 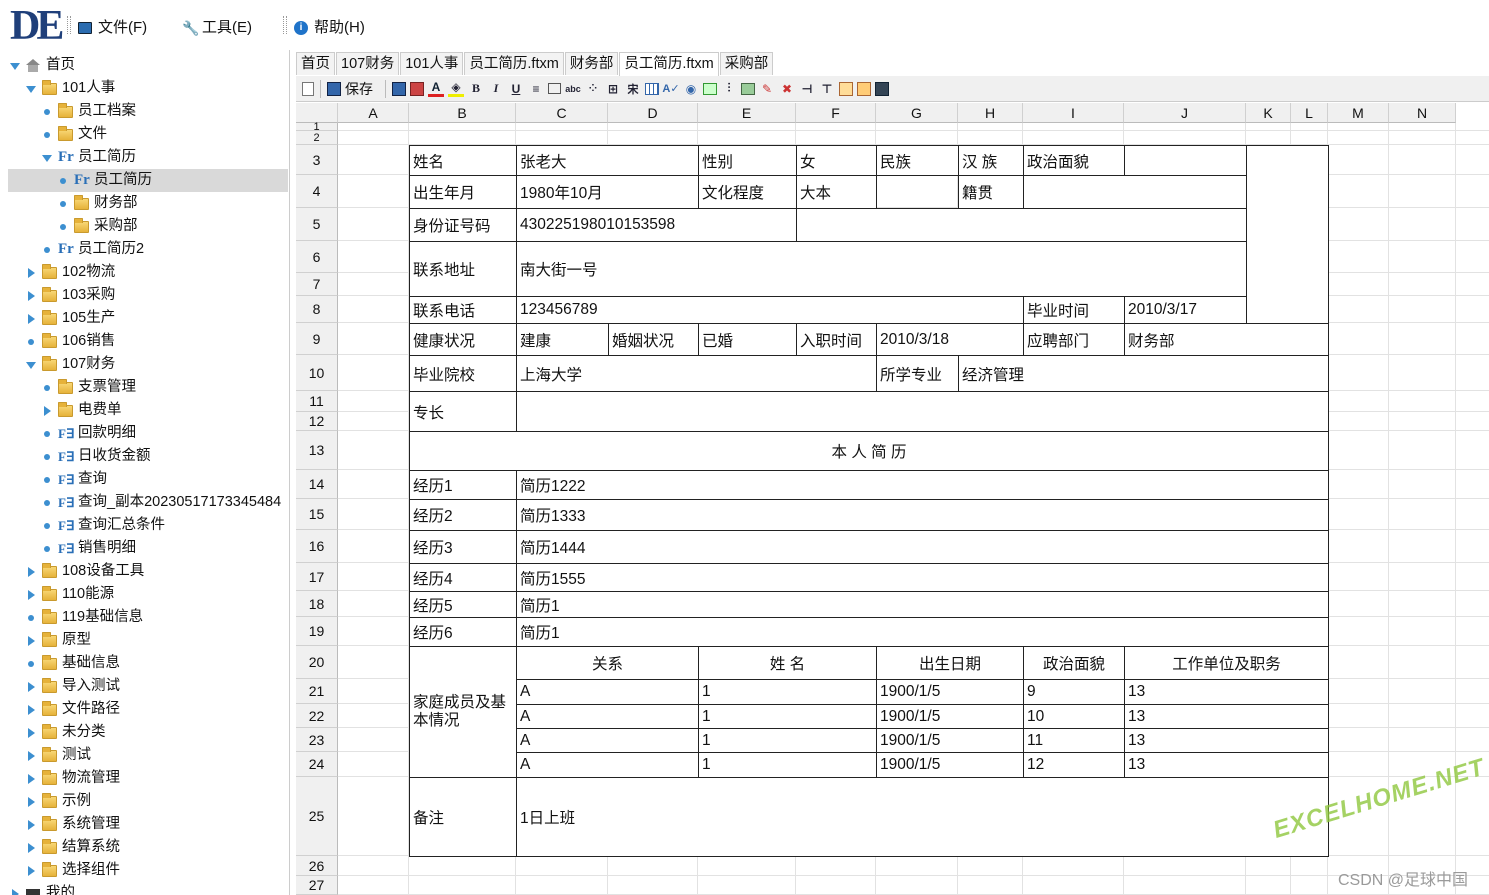 I want to click on report-icon, so click(x=846, y=88).